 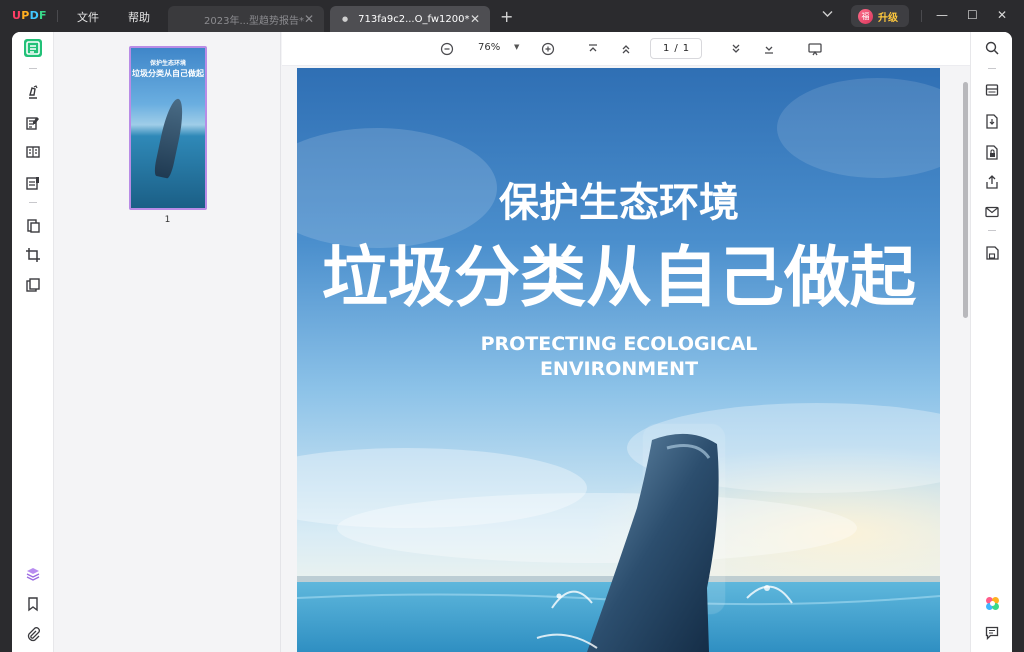 What do you see at coordinates (33, 342) in the screenshot?
I see `left-tool-rail` at bounding box center [33, 342].